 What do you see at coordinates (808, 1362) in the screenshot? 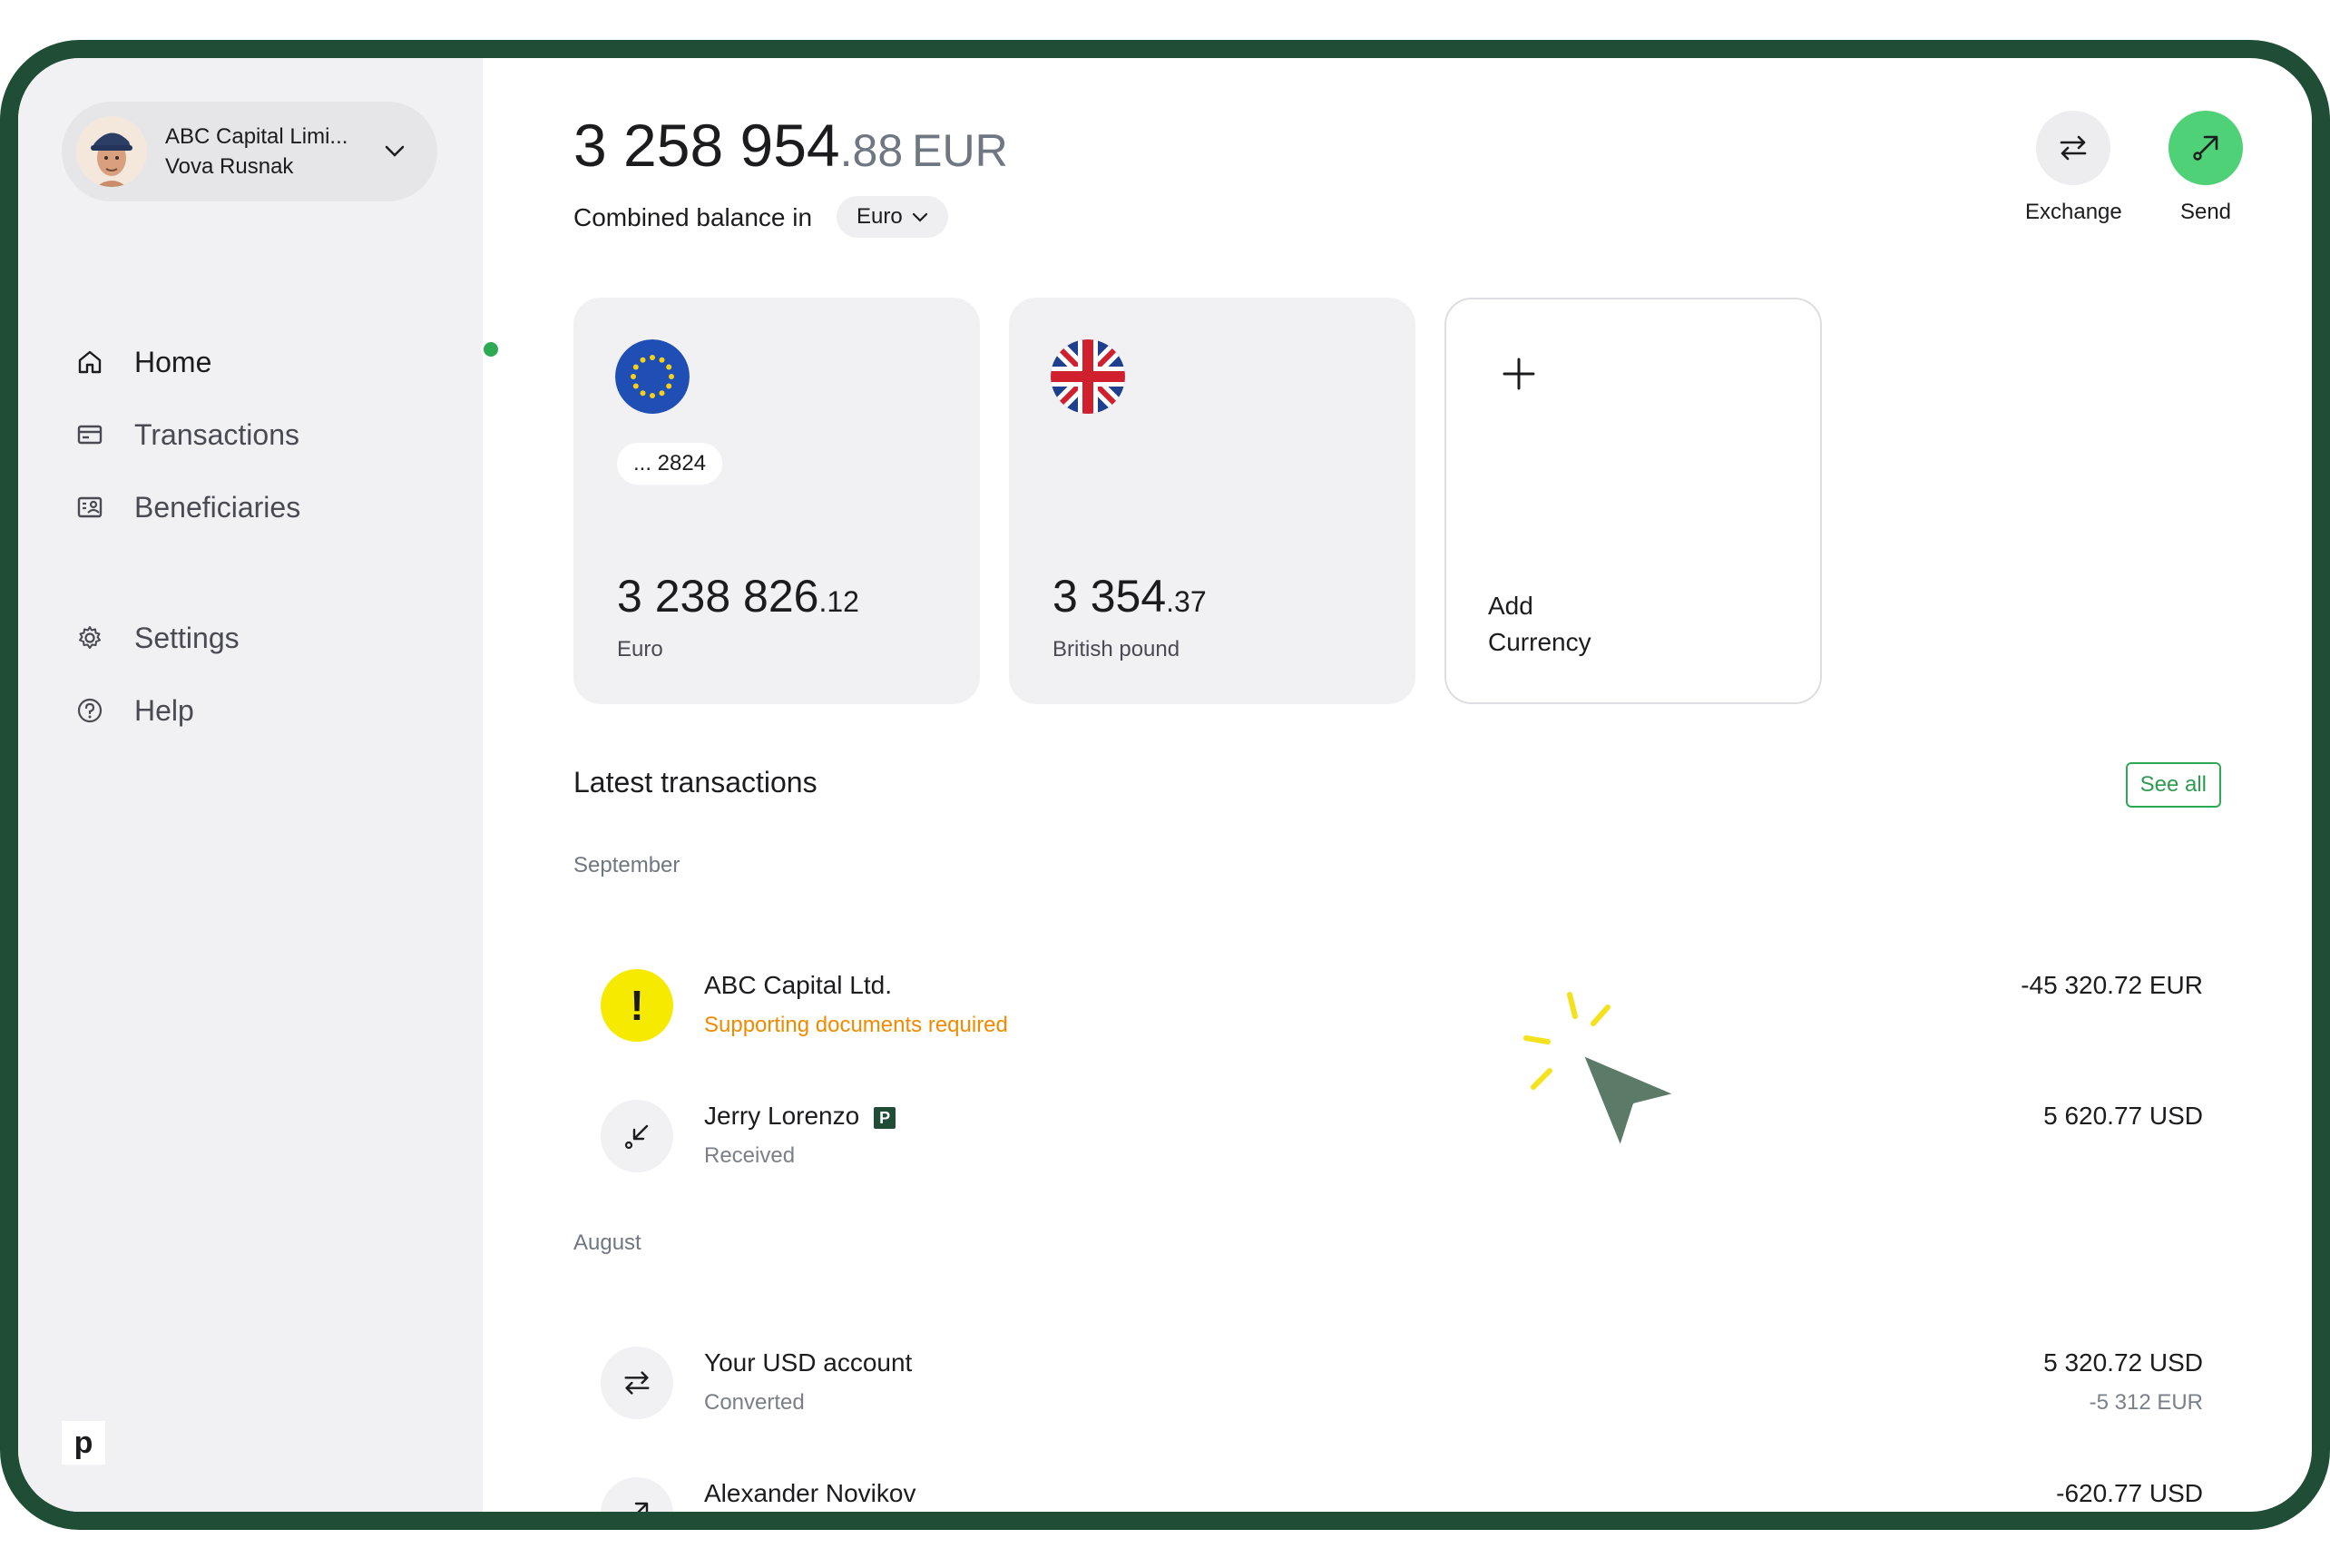
I see `transaction-name: Your USD account` at bounding box center [808, 1362].